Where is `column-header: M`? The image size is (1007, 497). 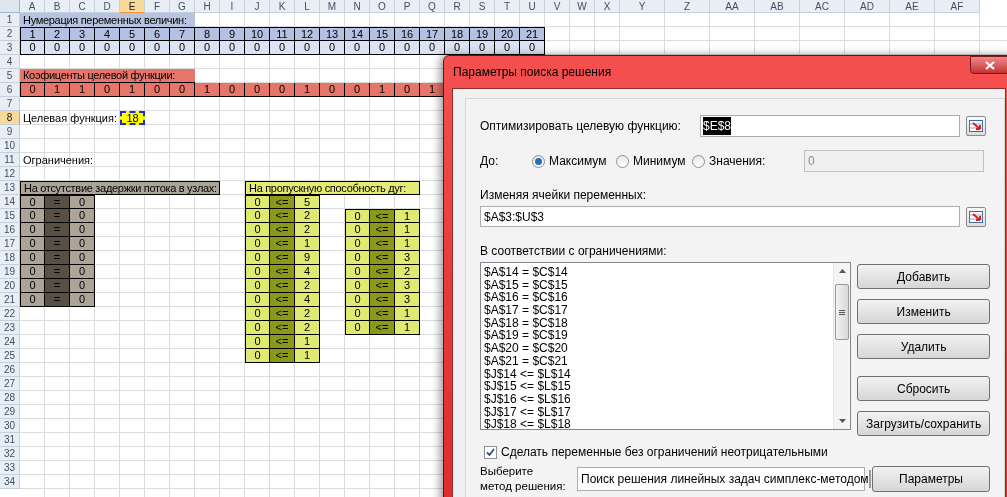 column-header: M is located at coordinates (332, 6).